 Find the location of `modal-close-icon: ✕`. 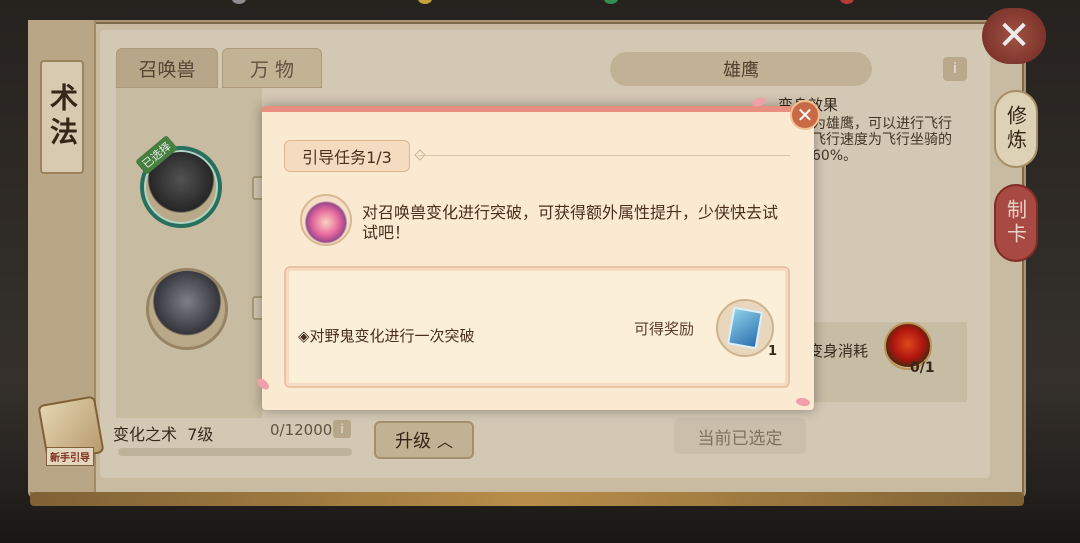

modal-close-icon: ✕ is located at coordinates (805, 115).